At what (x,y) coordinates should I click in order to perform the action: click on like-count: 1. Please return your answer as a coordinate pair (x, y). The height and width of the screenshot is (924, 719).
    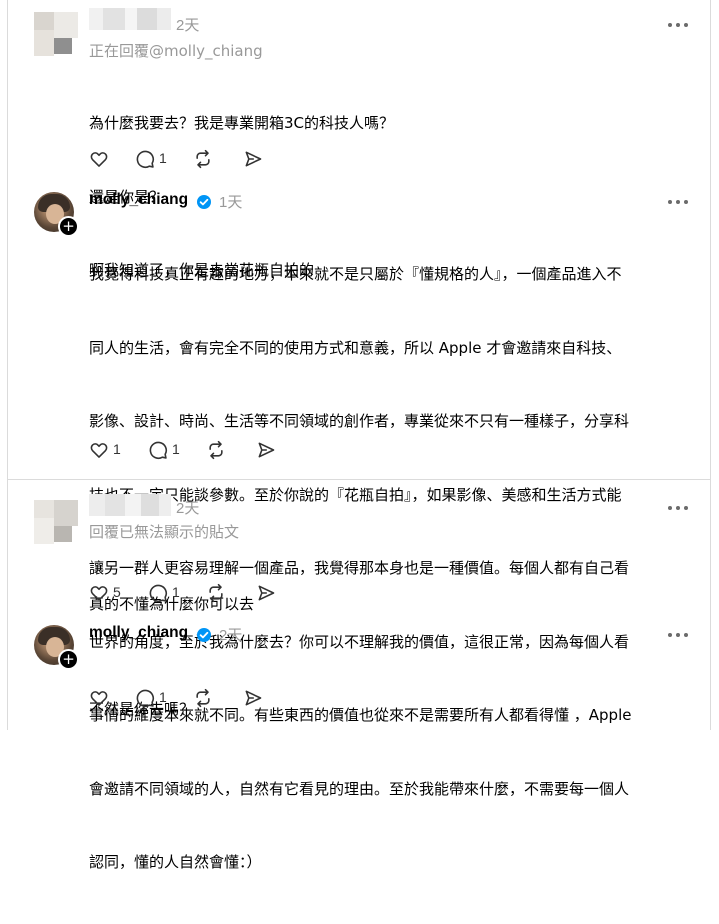
    Looking at the image, I should click on (117, 449).